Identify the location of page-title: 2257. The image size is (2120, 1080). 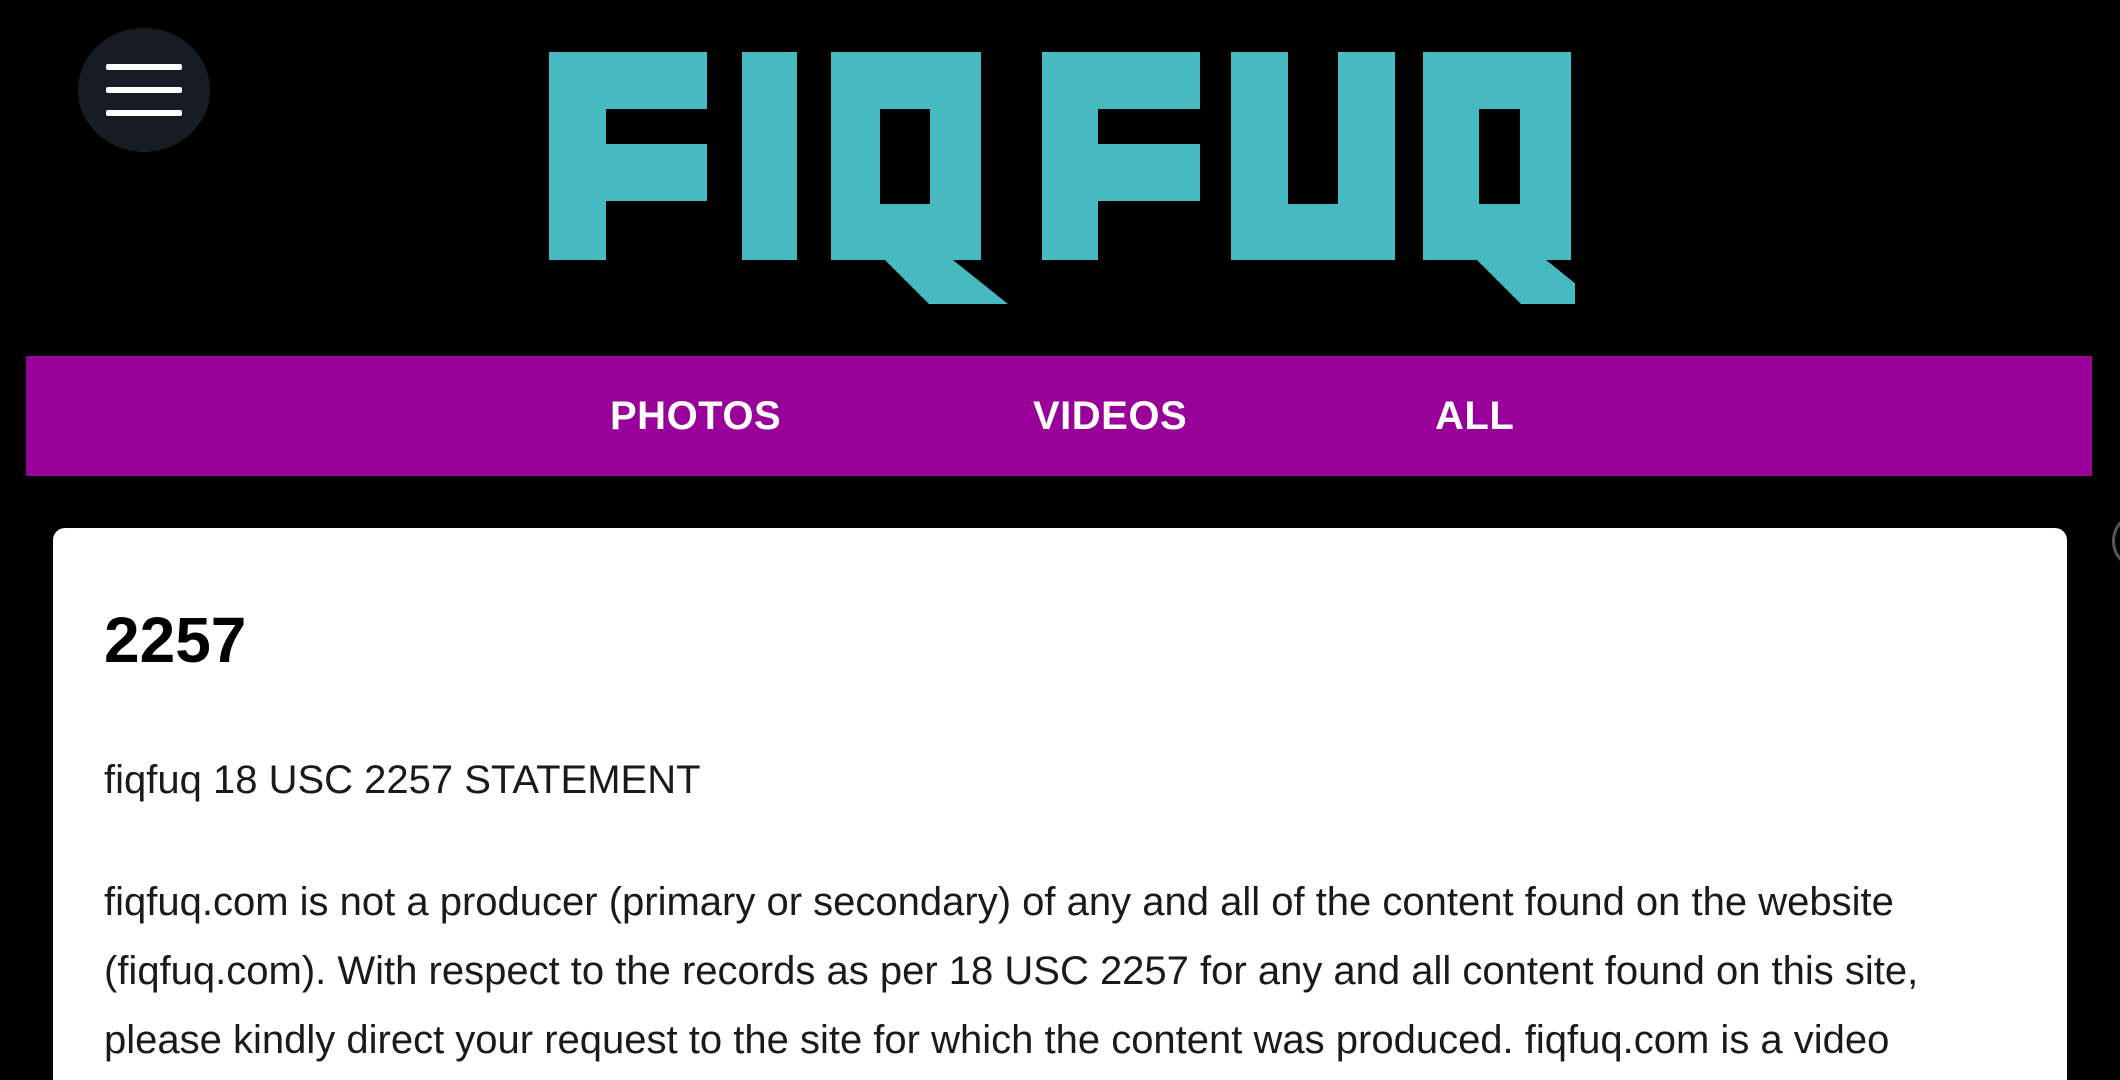
(175, 640).